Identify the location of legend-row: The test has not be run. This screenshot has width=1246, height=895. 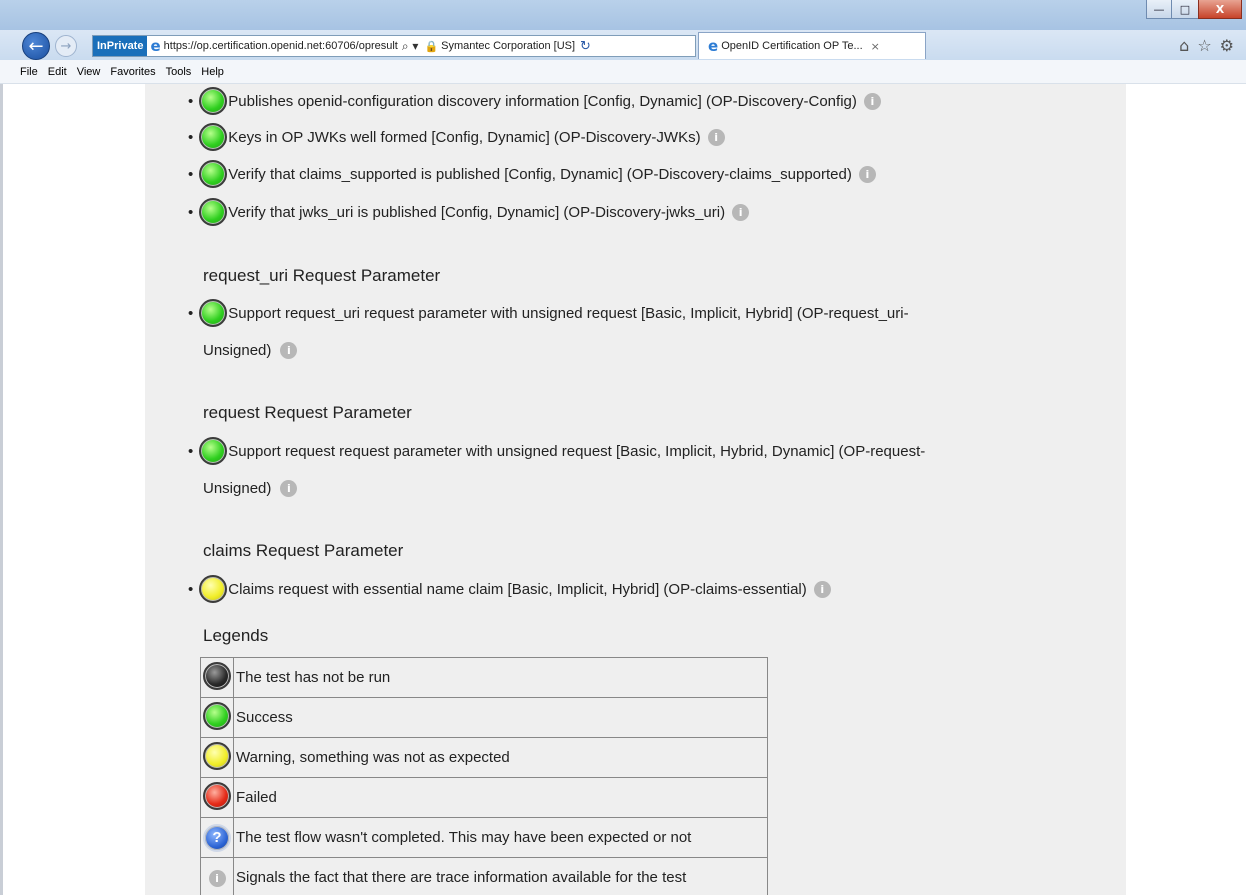
(484, 677).